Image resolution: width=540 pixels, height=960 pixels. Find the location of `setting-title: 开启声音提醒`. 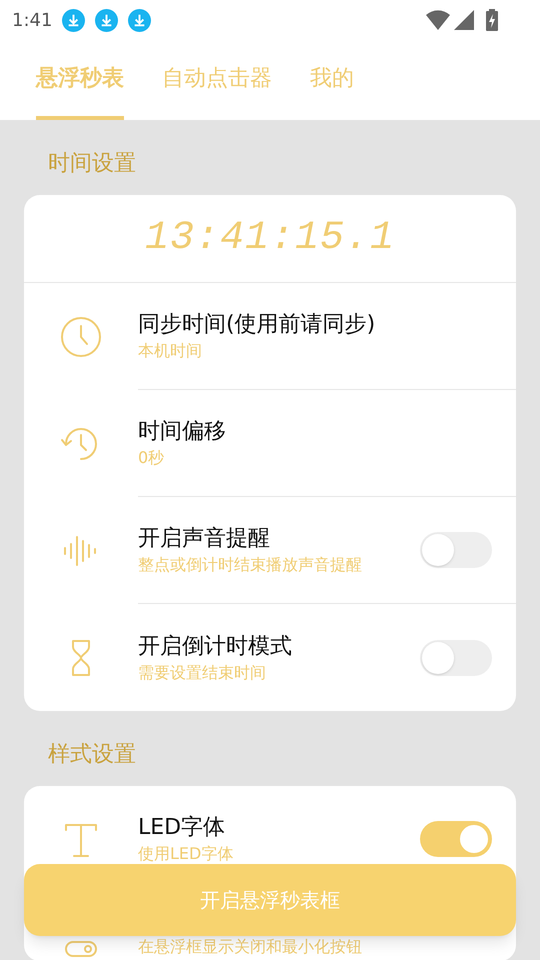

setting-title: 开启声音提醒 is located at coordinates (204, 539).